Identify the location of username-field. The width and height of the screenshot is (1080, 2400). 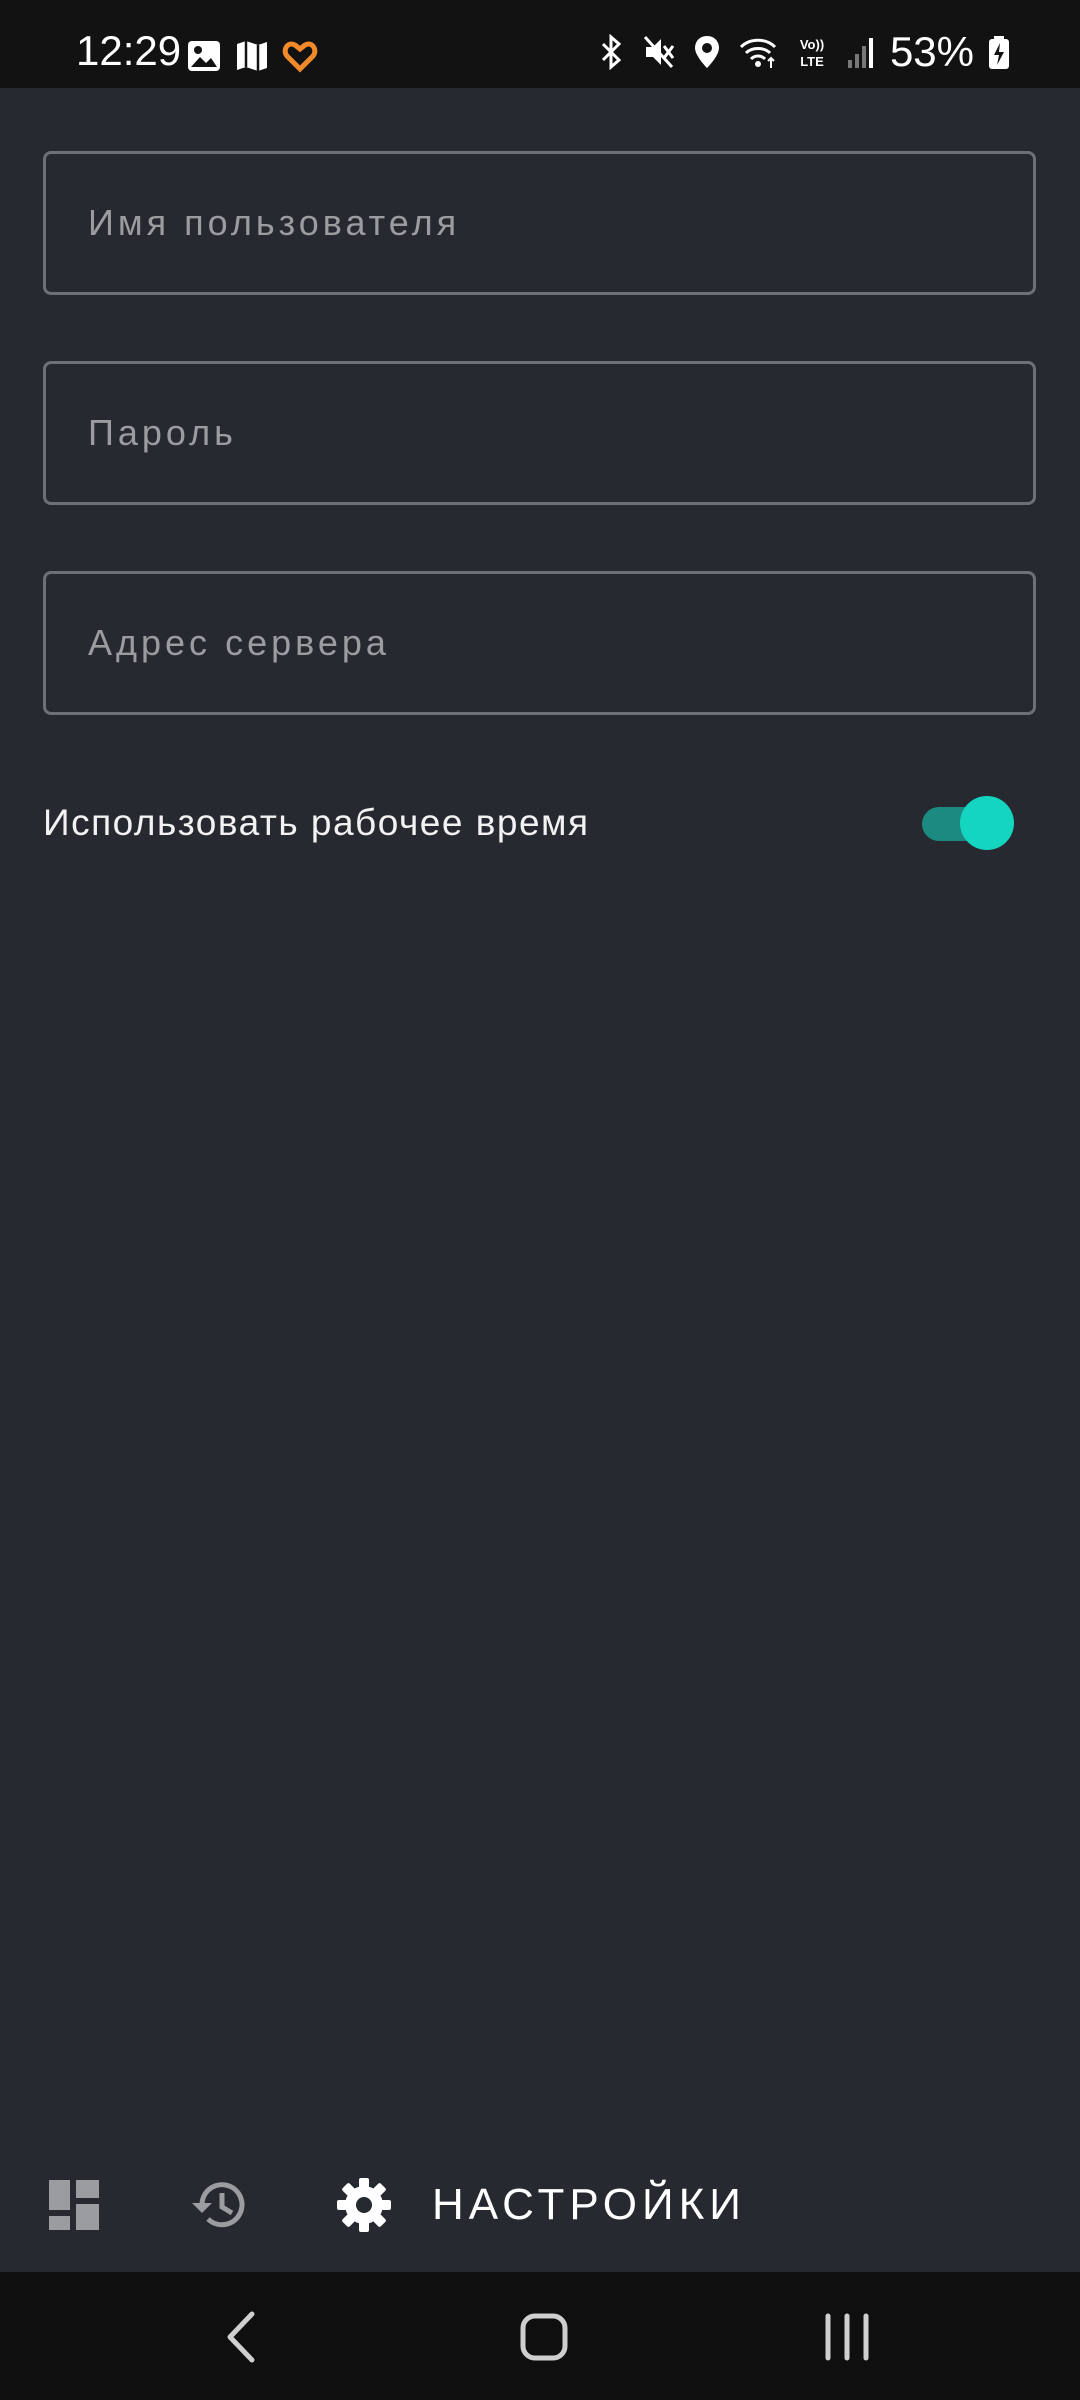
(539, 223).